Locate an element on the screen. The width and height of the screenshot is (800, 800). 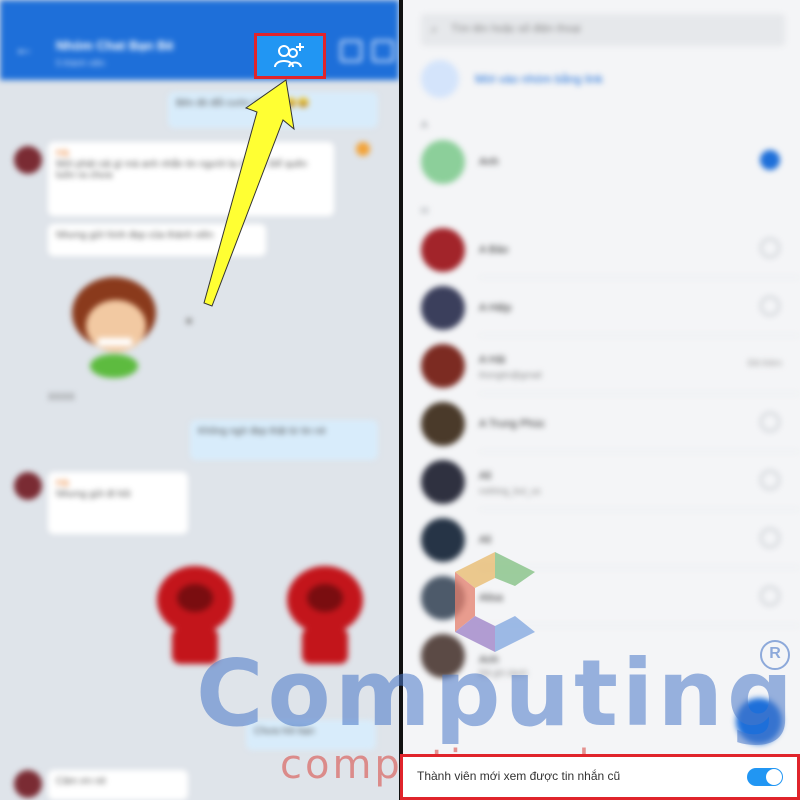
toggle-knob is located at coordinates (774, 777).